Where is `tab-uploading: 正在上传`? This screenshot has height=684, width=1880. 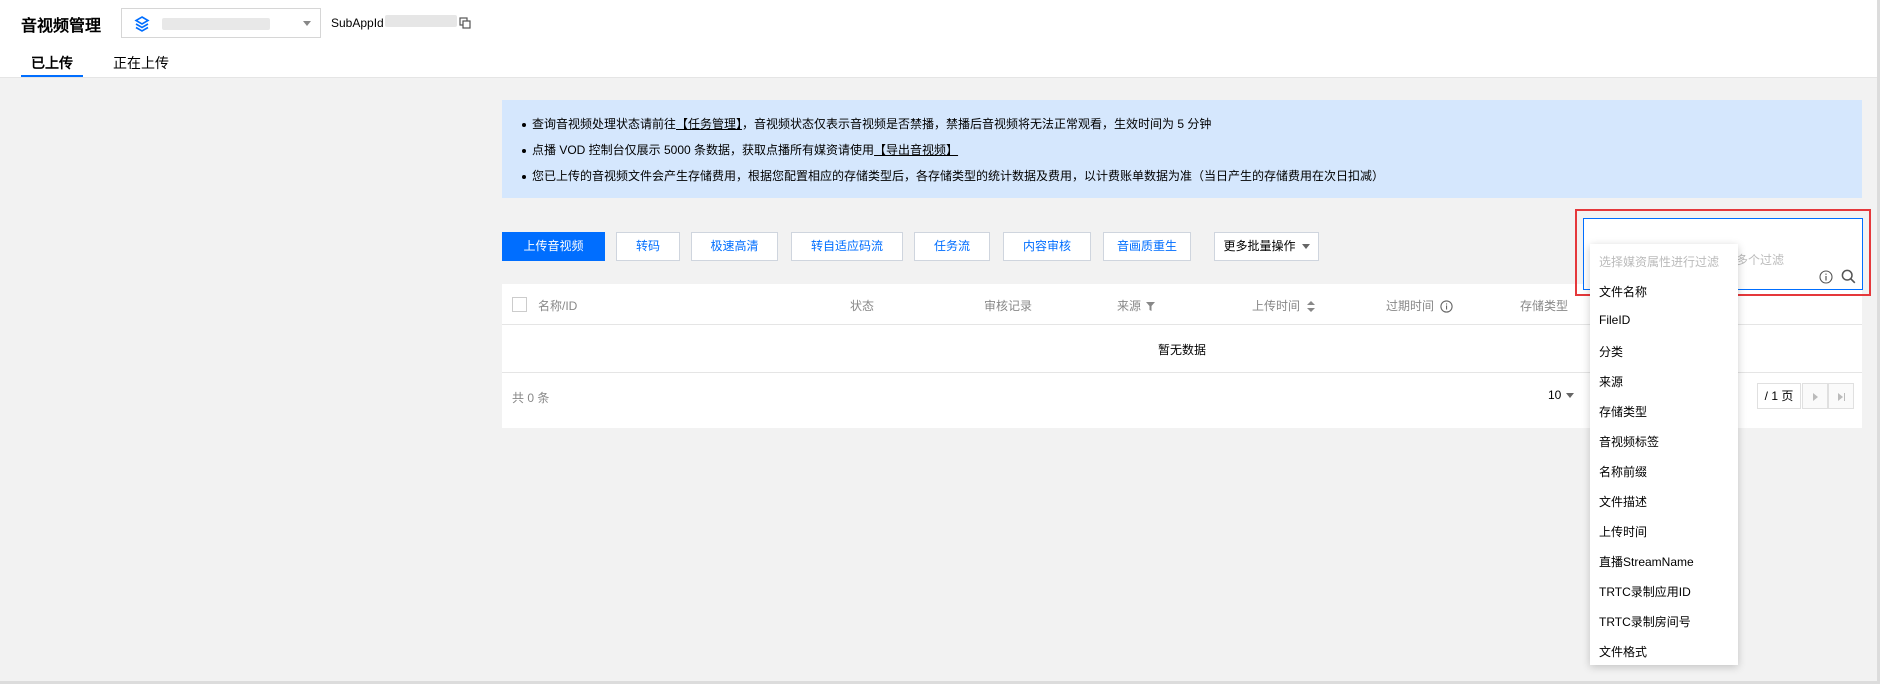
tab-uploading: 正在上传 is located at coordinates (141, 63).